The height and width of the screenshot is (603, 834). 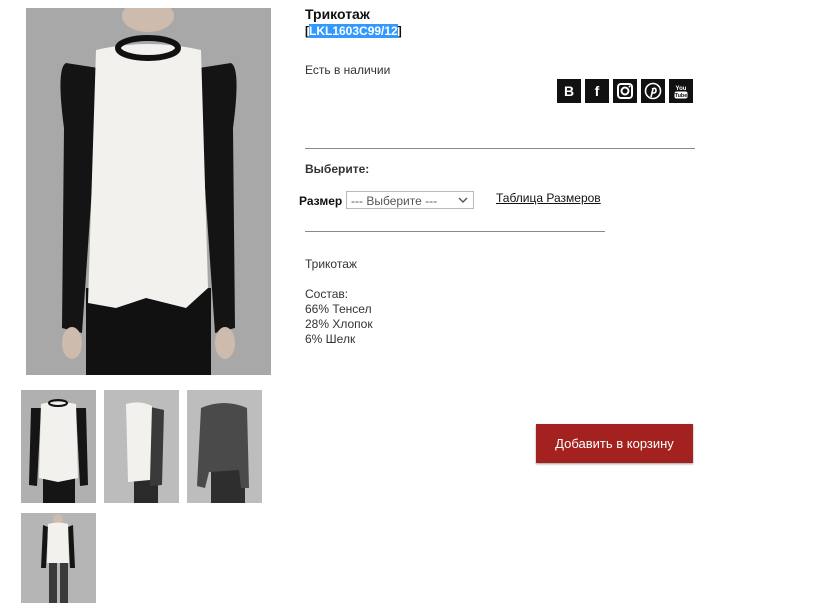 What do you see at coordinates (339, 324) in the screenshot?
I see `composition-line: 28% Хлопок` at bounding box center [339, 324].